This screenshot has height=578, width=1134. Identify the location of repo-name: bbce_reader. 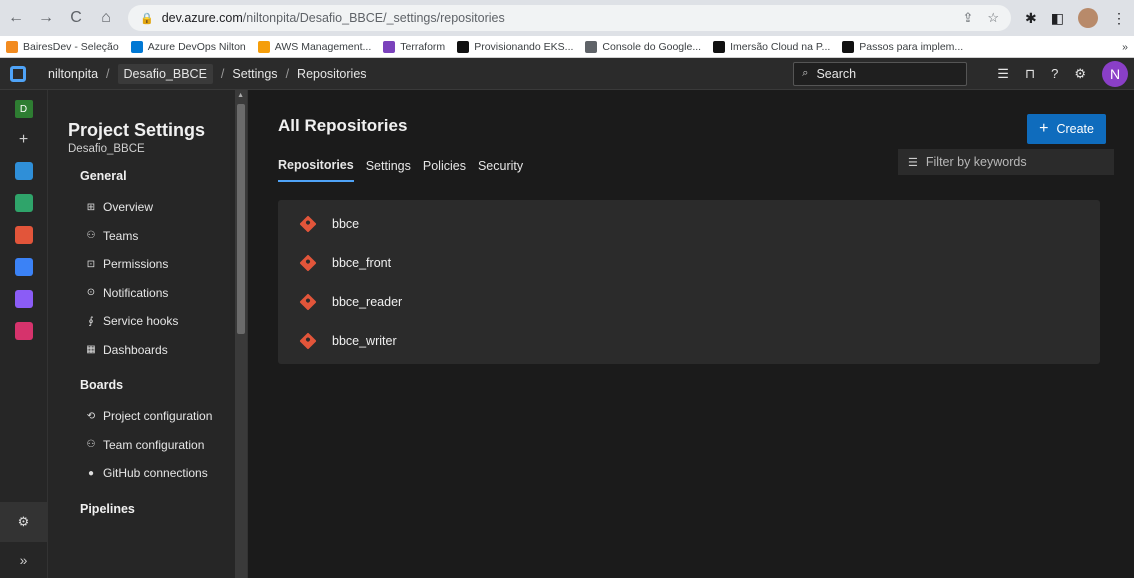
(367, 301).